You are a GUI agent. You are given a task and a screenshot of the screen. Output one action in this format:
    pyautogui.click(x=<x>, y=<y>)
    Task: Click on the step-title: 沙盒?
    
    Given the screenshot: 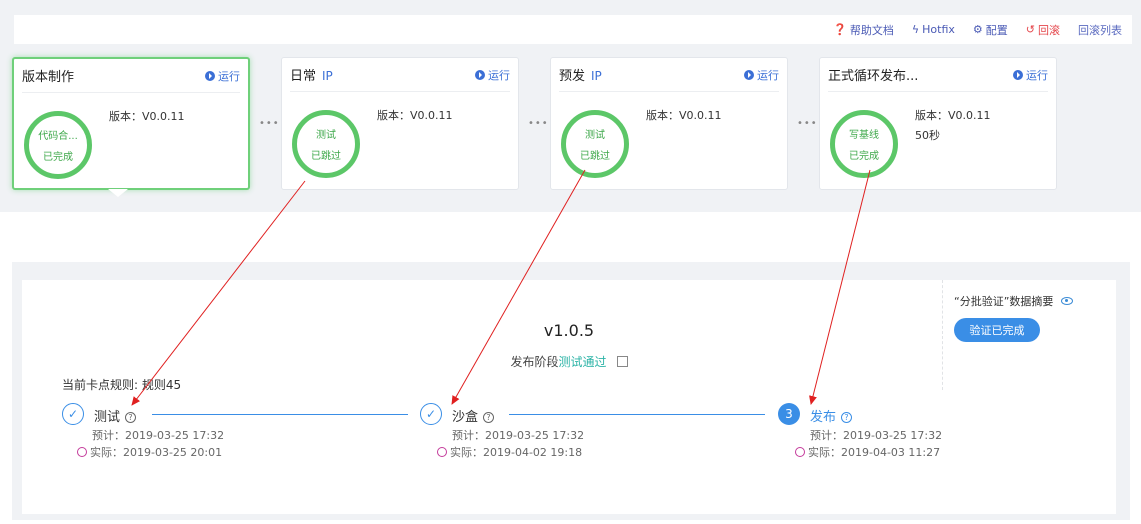 What is the action you would take?
    pyautogui.click(x=473, y=415)
    